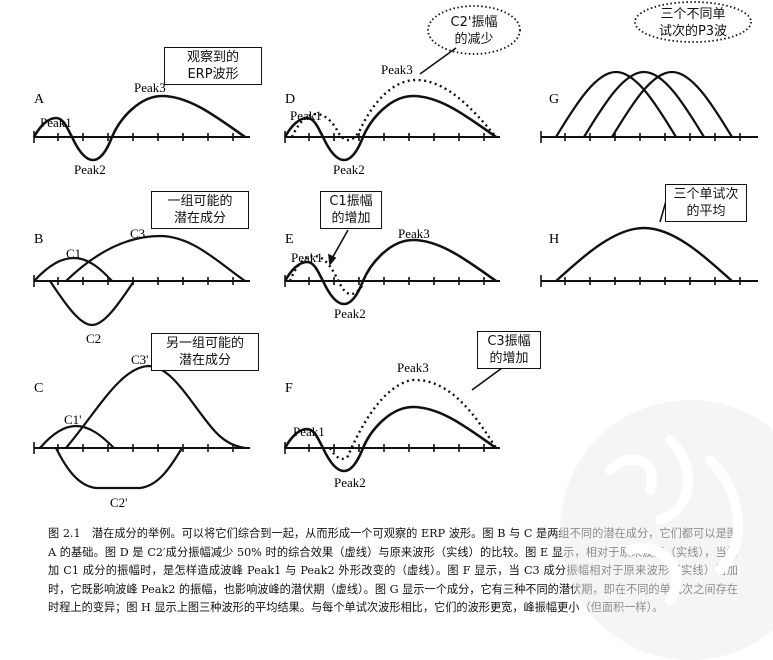 The width and height of the screenshot is (773, 660). Describe the element at coordinates (137, 233) in the screenshot. I see `label-b-c3: C3` at that location.